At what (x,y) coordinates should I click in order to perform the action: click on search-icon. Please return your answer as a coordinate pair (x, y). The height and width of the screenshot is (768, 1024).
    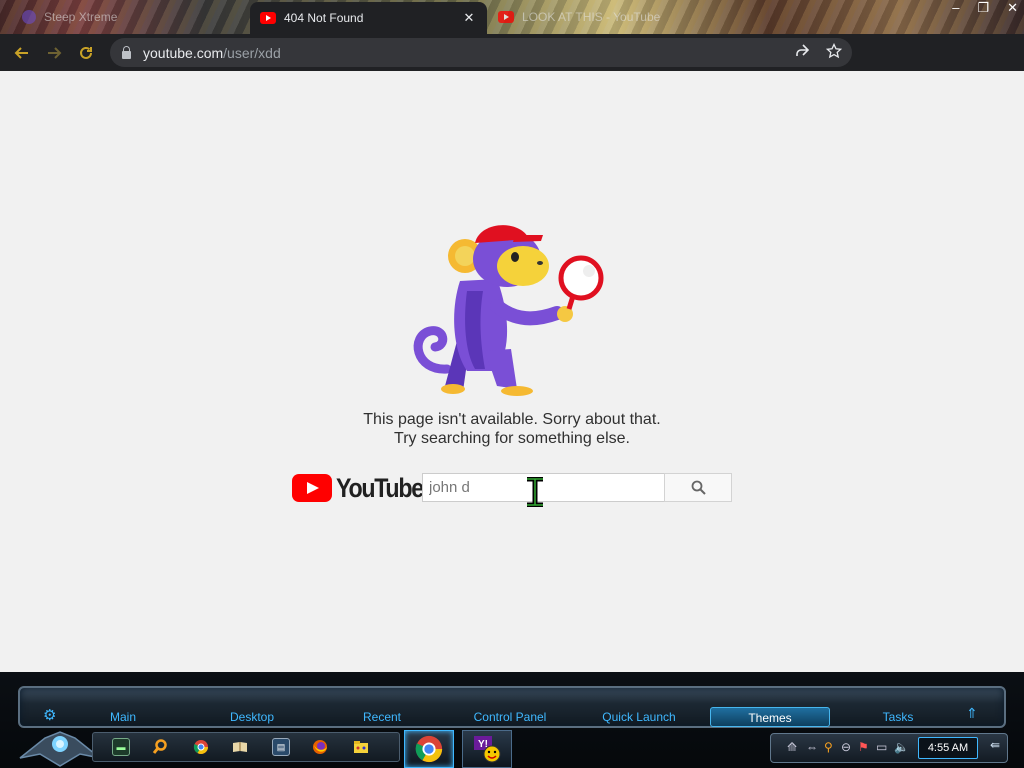
    Looking at the image, I should click on (698, 487).